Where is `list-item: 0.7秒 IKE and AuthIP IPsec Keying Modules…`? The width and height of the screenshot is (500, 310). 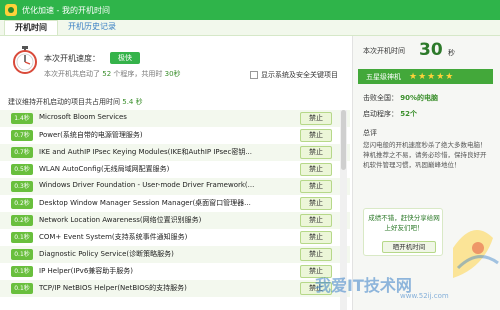 list-item: 0.7秒 IKE and AuthIP IPsec Keying Modules… is located at coordinates (175, 152).